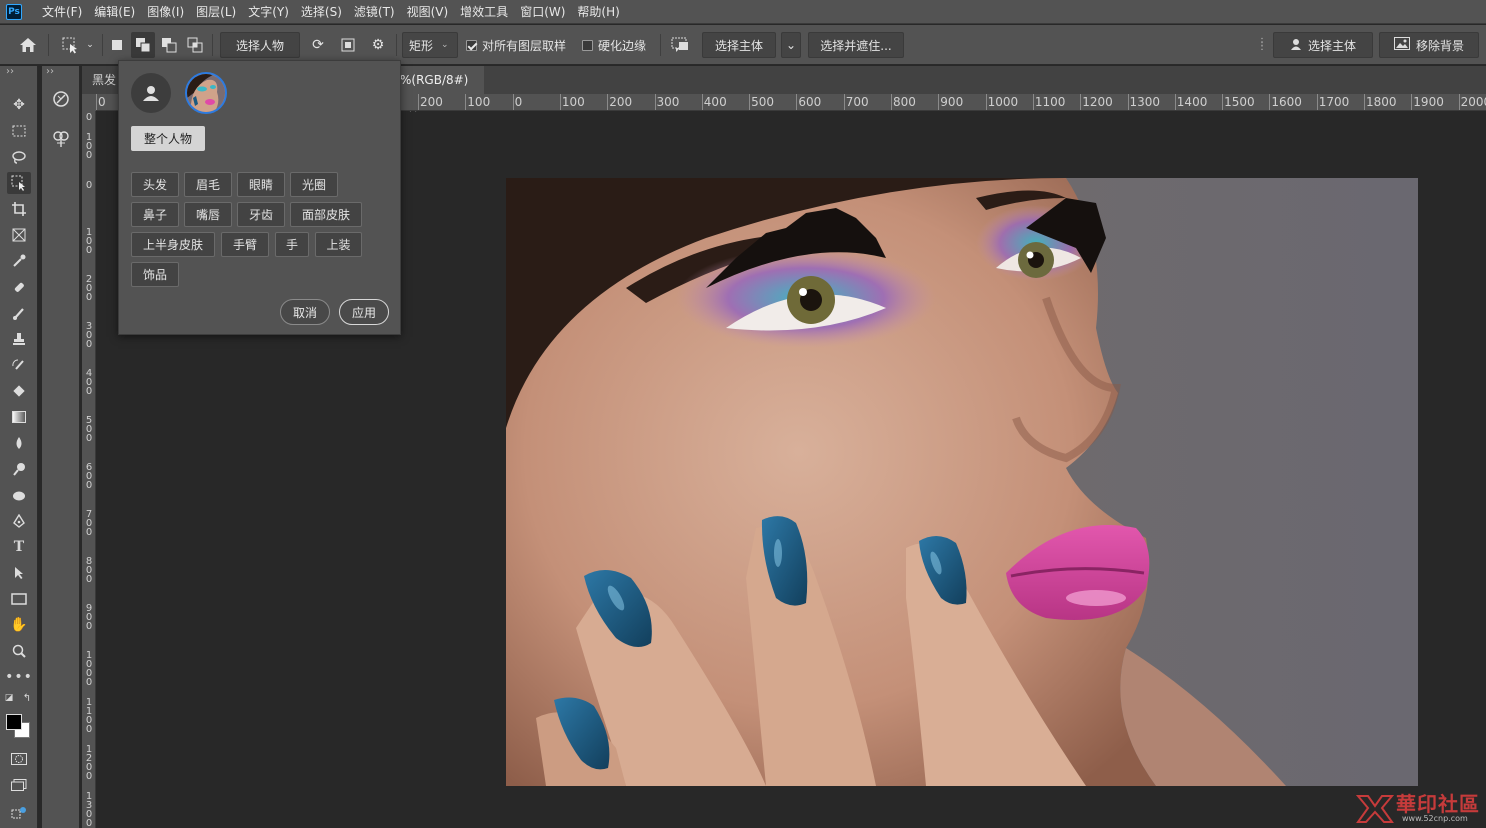 This screenshot has height=828, width=1486. Describe the element at coordinates (61, 99) in the screenshot. I see `adjustments-panel-icon` at that location.